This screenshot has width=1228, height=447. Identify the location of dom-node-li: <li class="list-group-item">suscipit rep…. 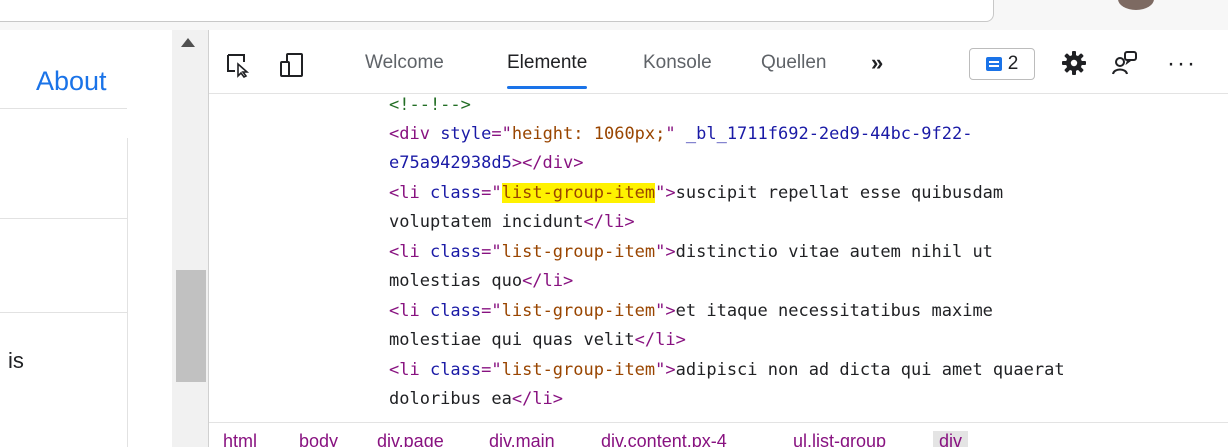
(696, 193).